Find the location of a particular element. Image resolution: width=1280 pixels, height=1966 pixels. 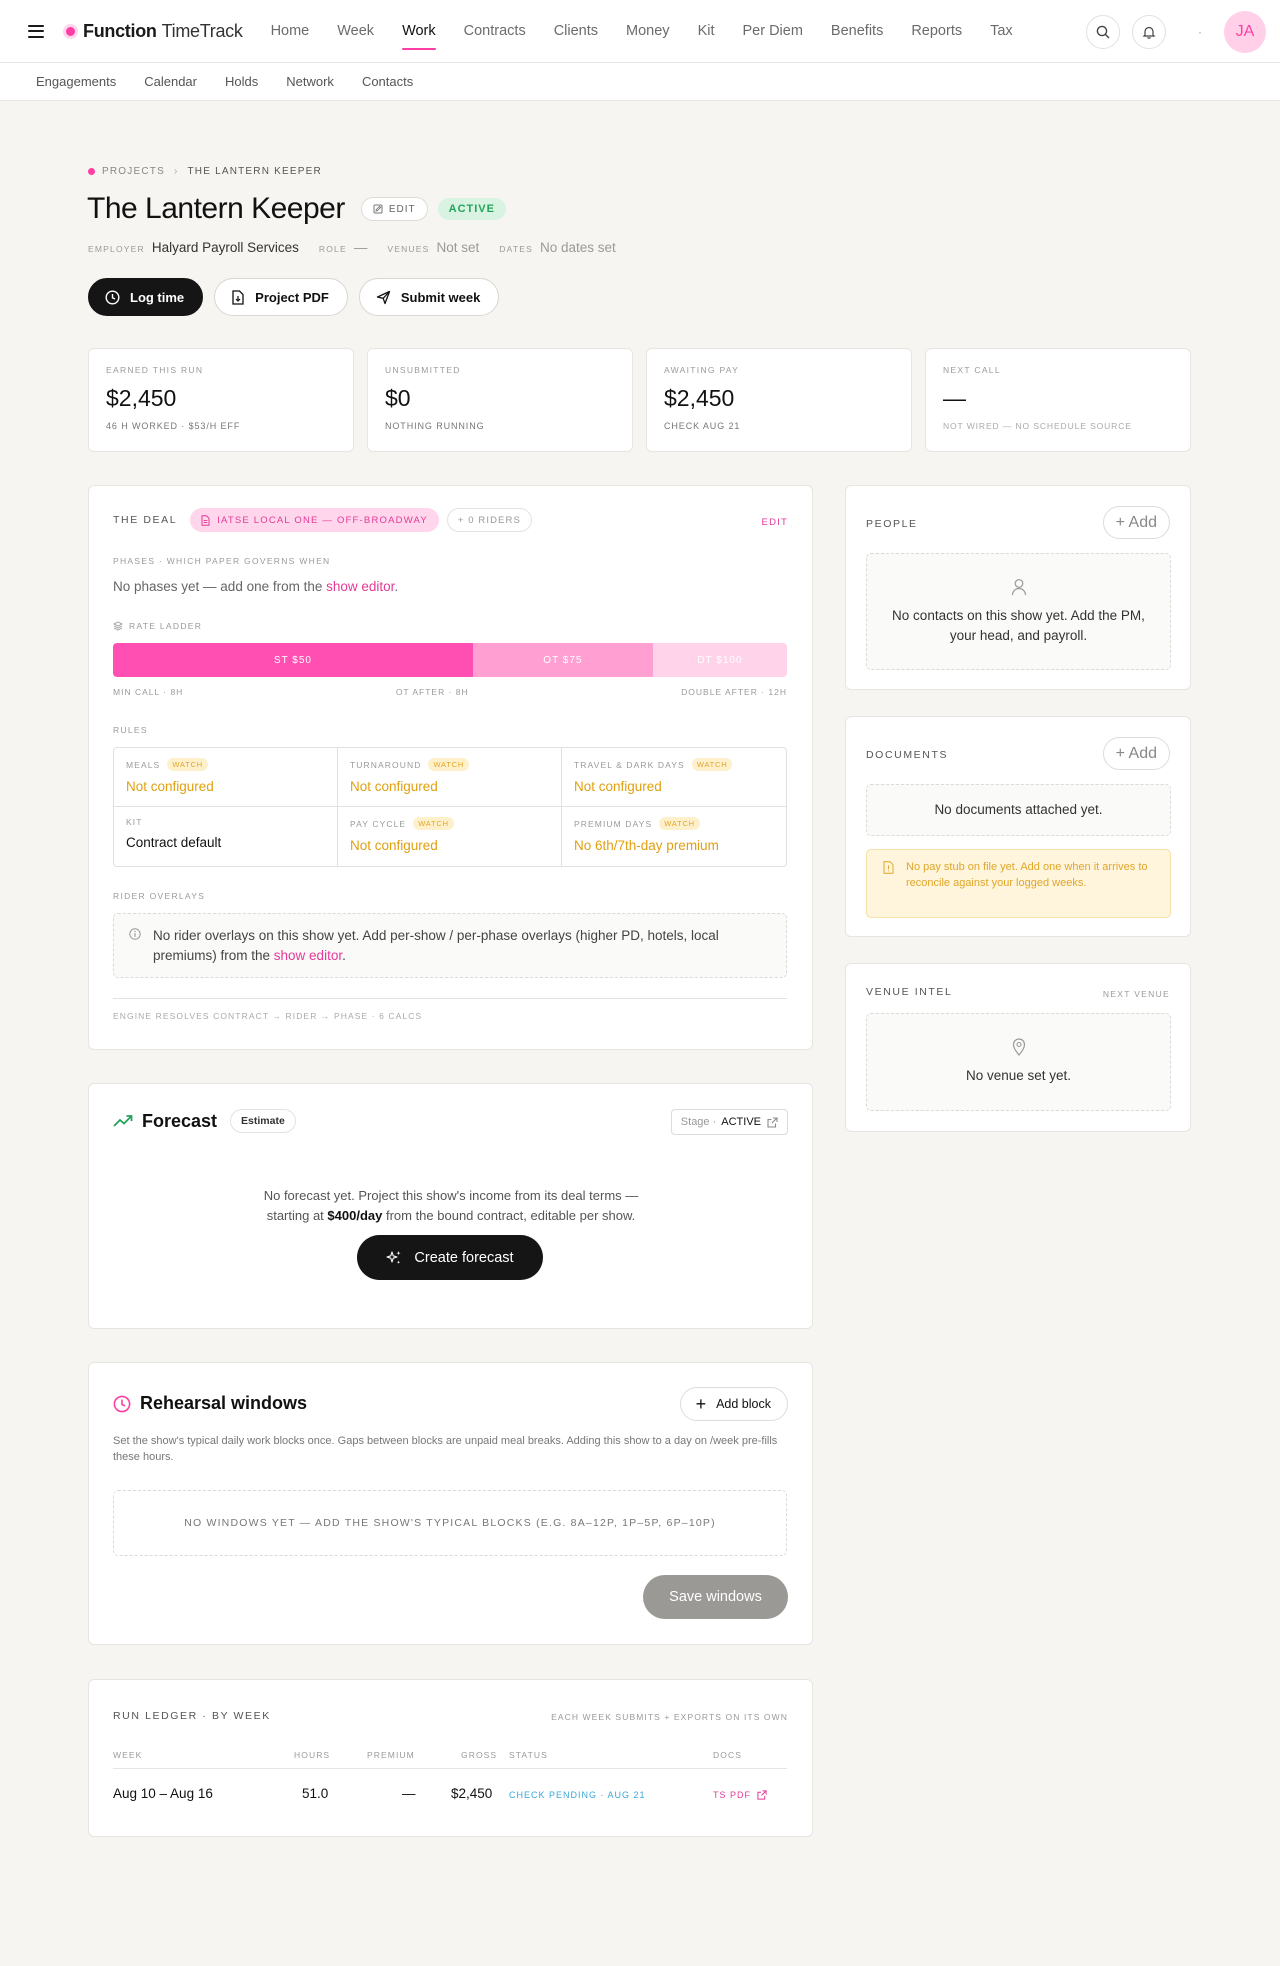

deal-title: THE DEAL is located at coordinates (145, 520).